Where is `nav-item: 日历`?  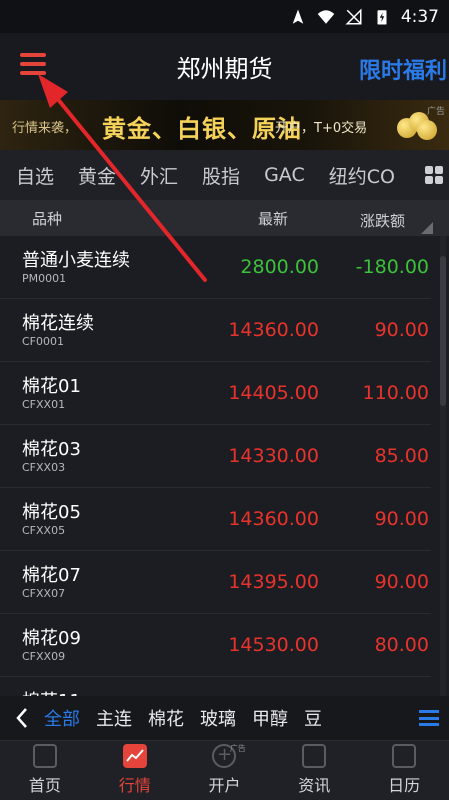
nav-item: 日历 is located at coordinates (404, 770).